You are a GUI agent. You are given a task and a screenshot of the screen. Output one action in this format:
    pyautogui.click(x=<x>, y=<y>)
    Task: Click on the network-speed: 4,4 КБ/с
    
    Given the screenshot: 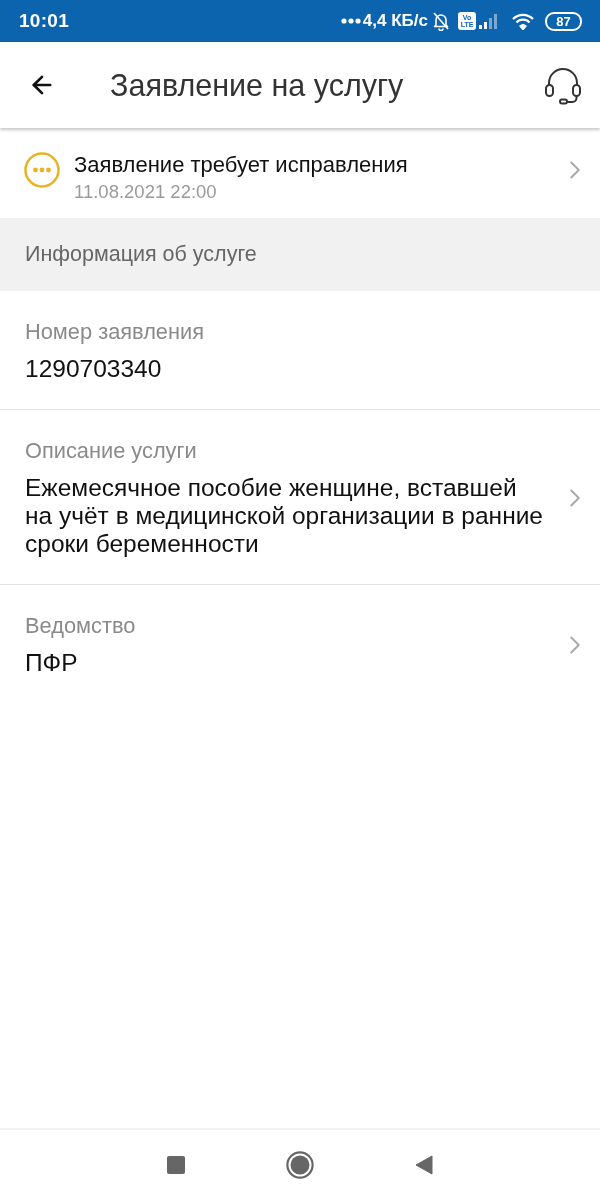 What is the action you would take?
    pyautogui.click(x=395, y=21)
    